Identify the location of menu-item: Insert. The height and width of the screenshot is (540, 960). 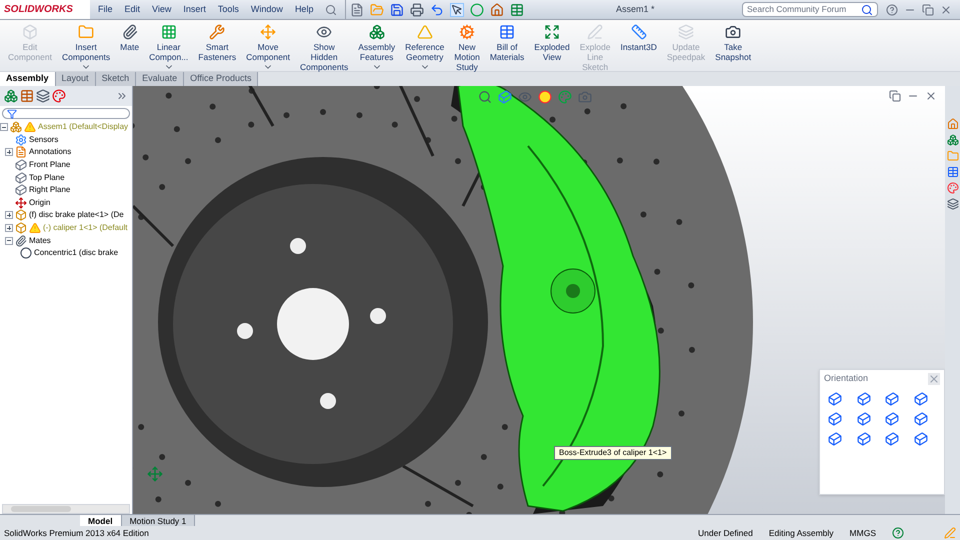
(194, 9).